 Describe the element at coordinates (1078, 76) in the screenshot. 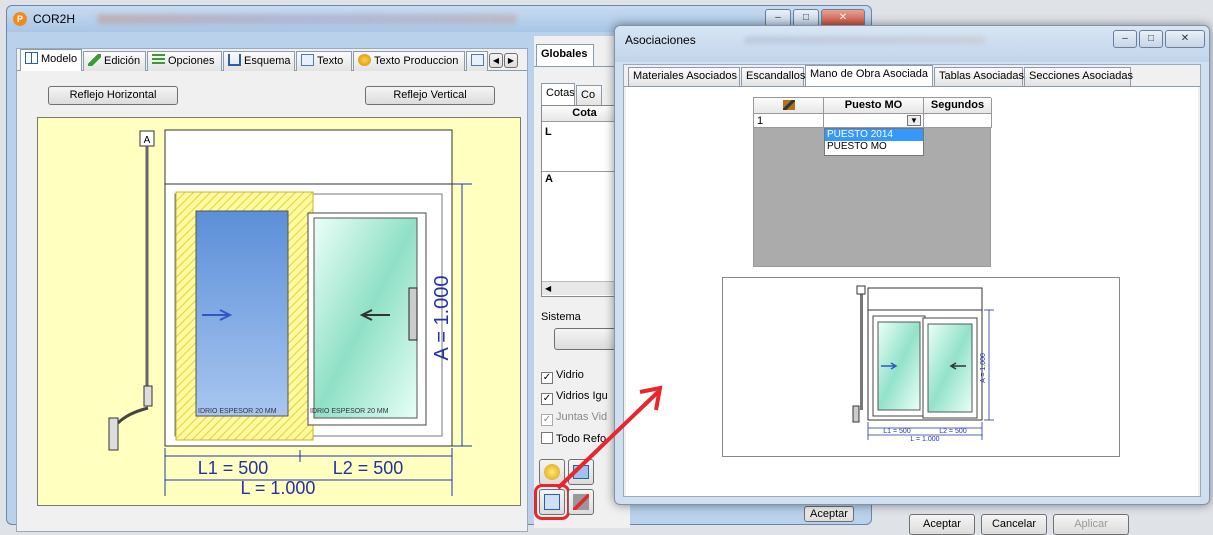

I see `tab-secciones-asociadas: Secciones Asociadas` at that location.